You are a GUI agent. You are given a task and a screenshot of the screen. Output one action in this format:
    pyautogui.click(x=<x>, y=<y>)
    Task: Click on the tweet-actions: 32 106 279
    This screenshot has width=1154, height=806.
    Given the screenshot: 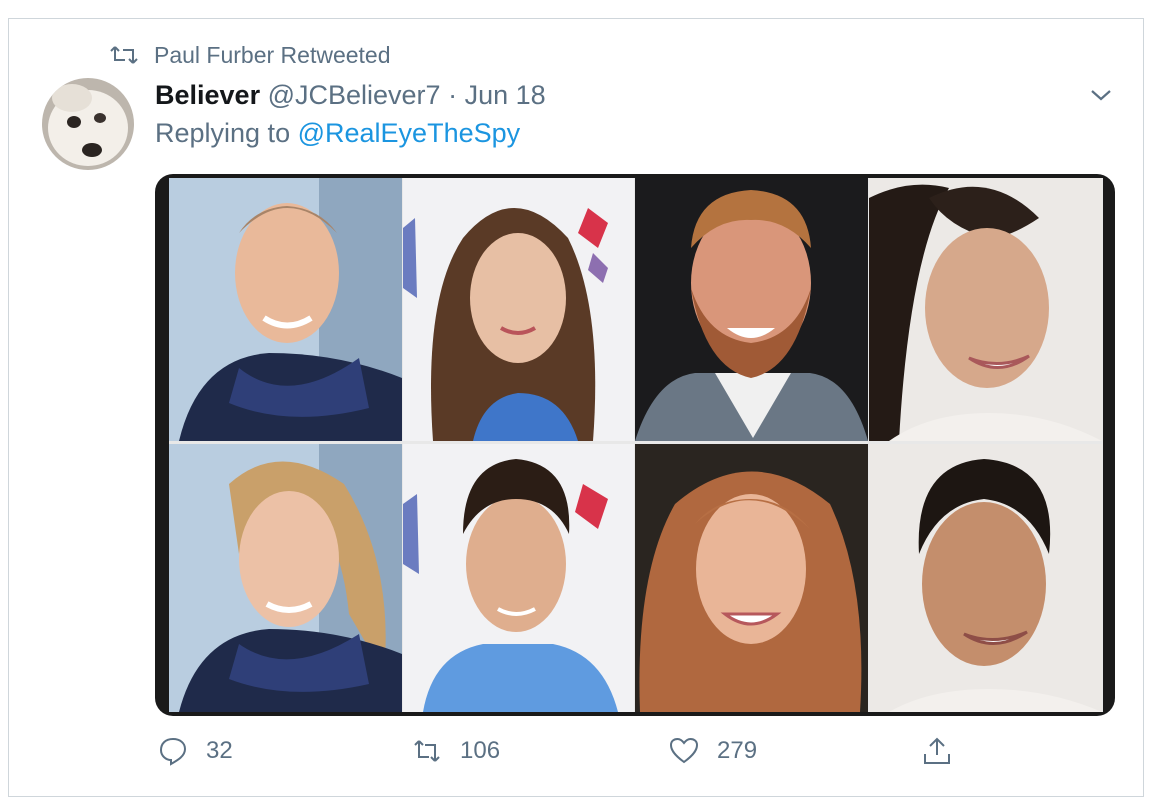 What is the action you would take?
    pyautogui.click(x=577, y=756)
    